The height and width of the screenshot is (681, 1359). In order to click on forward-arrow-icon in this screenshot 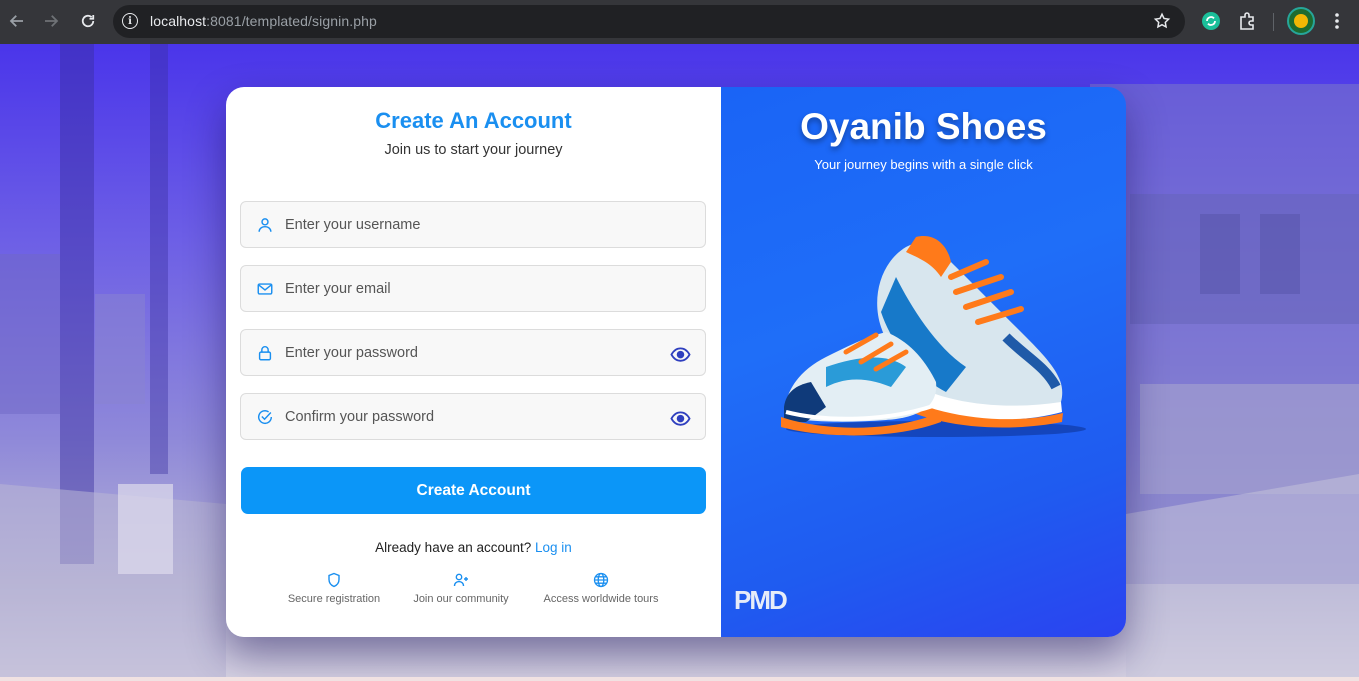, I will do `click(51, 21)`.